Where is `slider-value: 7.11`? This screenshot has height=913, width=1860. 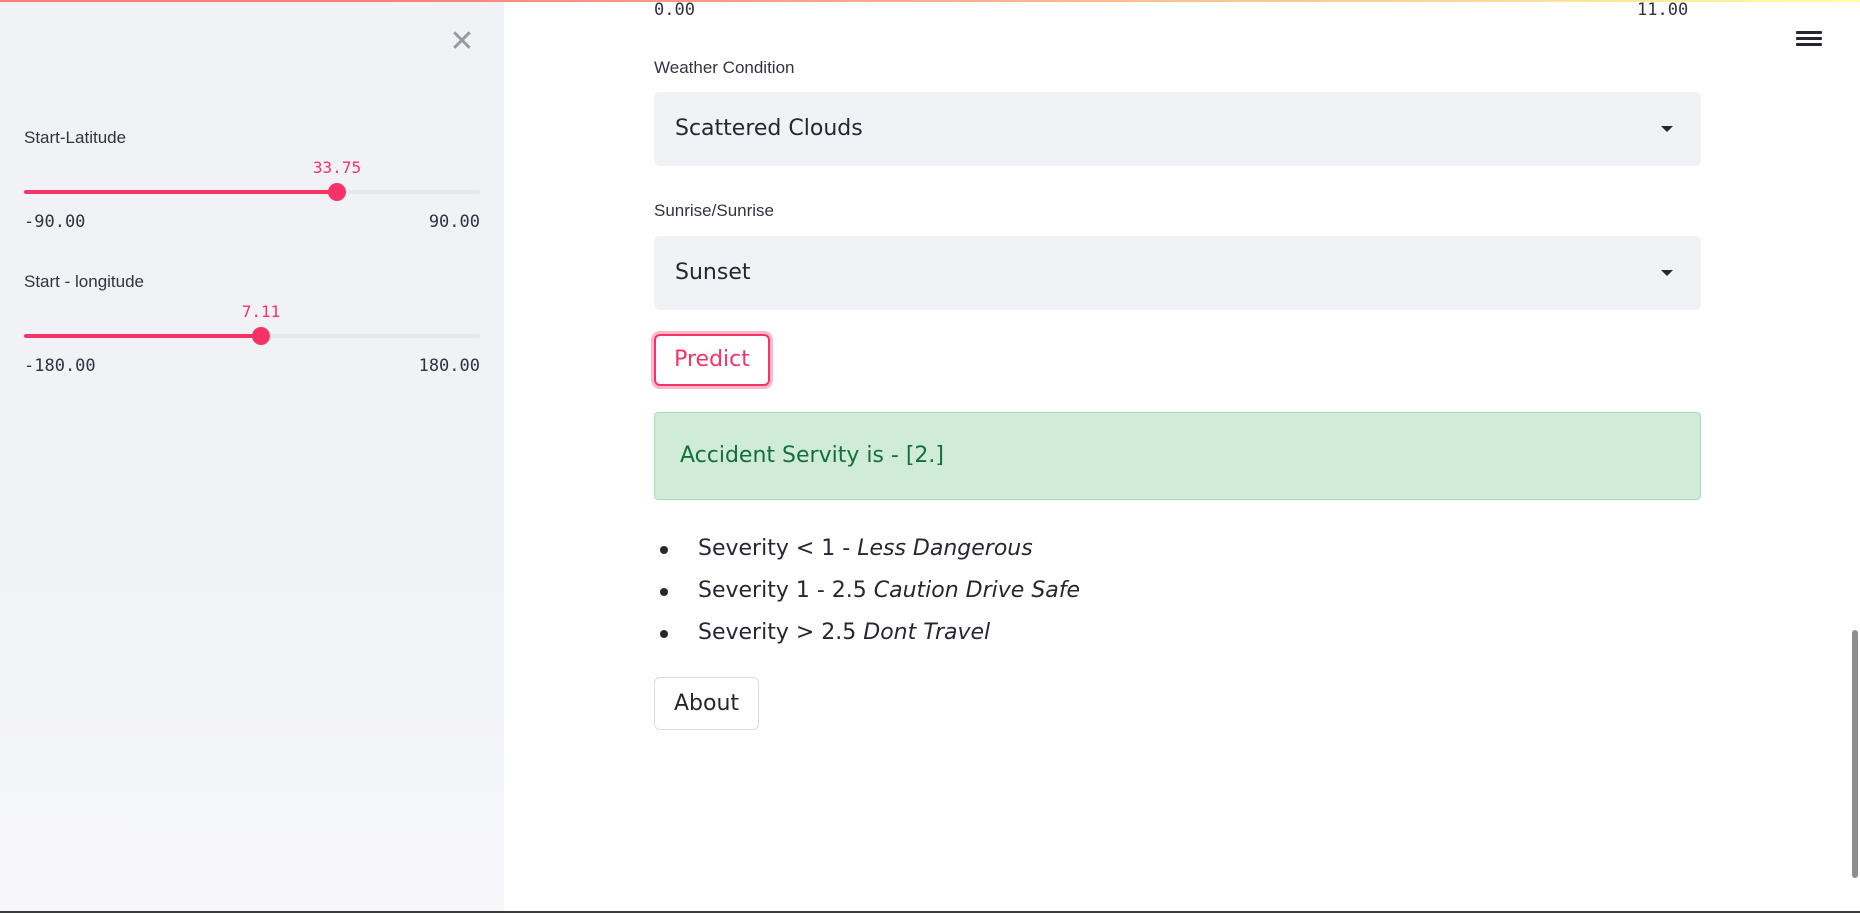 slider-value: 7.11 is located at coordinates (261, 311).